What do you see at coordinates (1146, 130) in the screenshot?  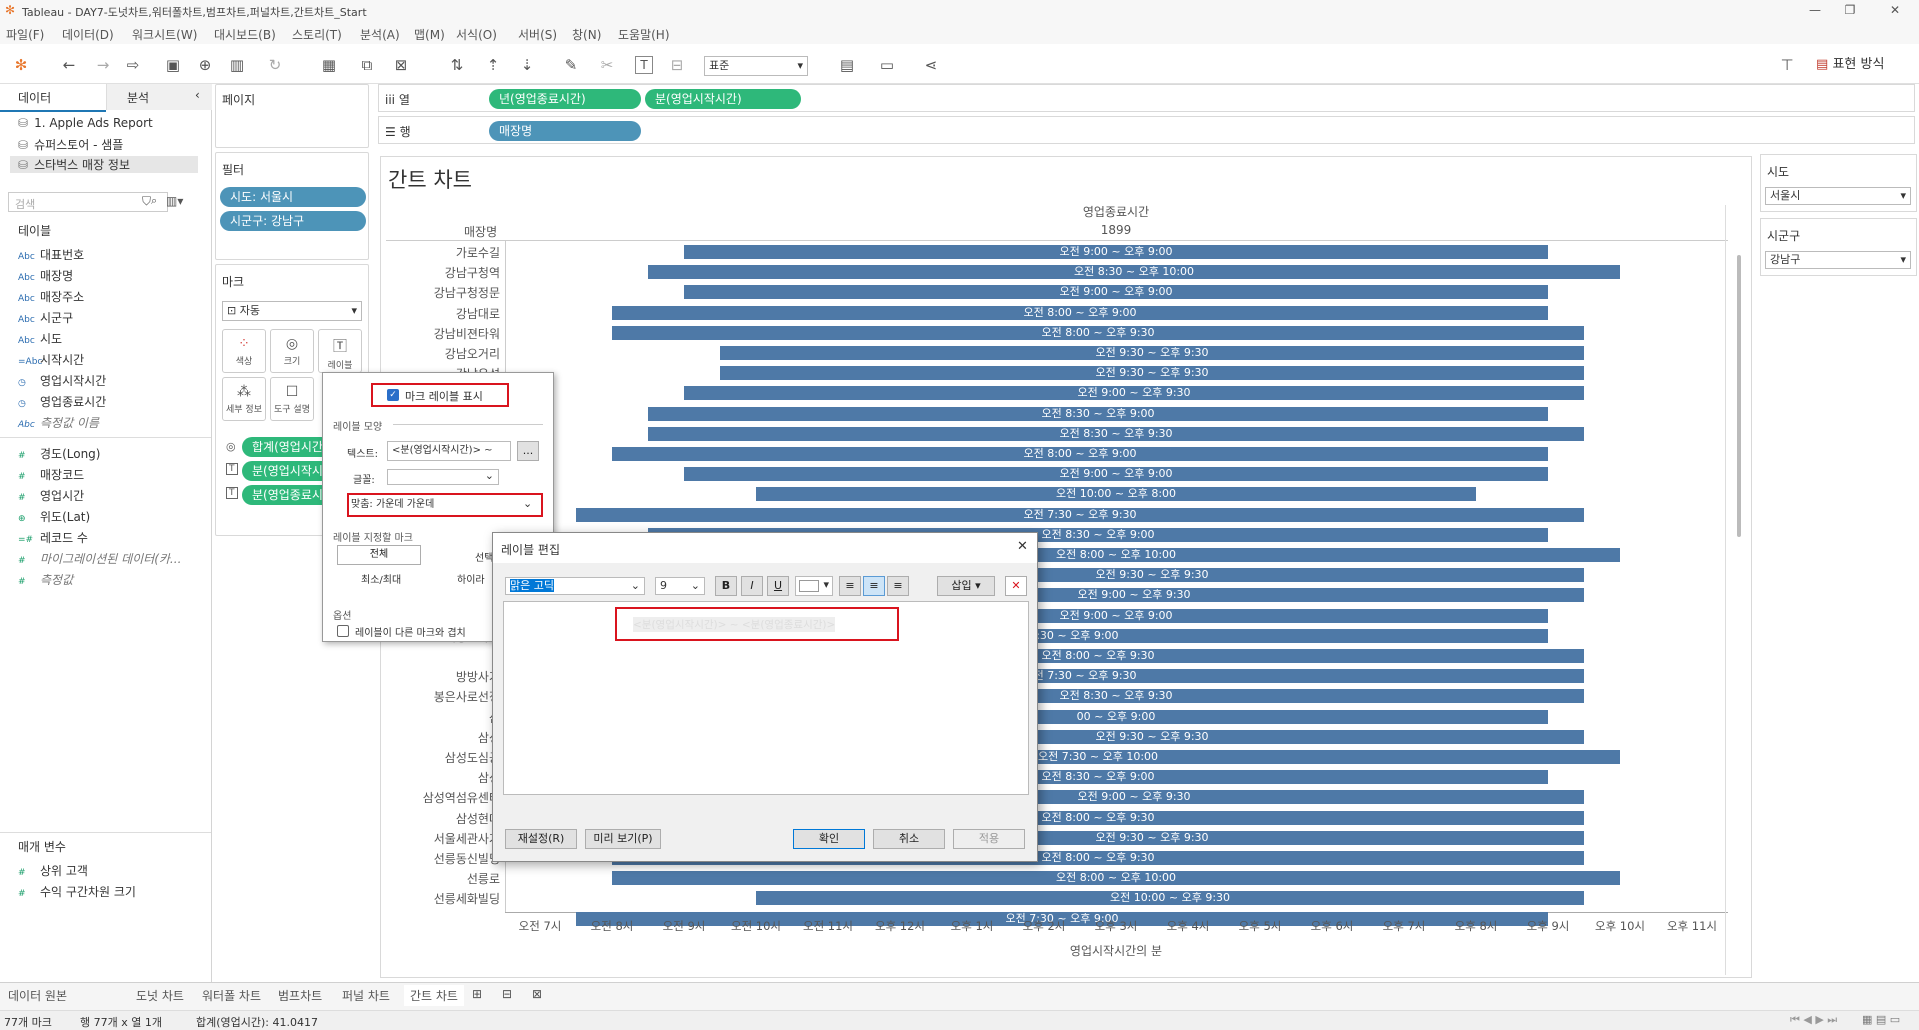 I see `rows-shelf: ☰ 행 매장명` at bounding box center [1146, 130].